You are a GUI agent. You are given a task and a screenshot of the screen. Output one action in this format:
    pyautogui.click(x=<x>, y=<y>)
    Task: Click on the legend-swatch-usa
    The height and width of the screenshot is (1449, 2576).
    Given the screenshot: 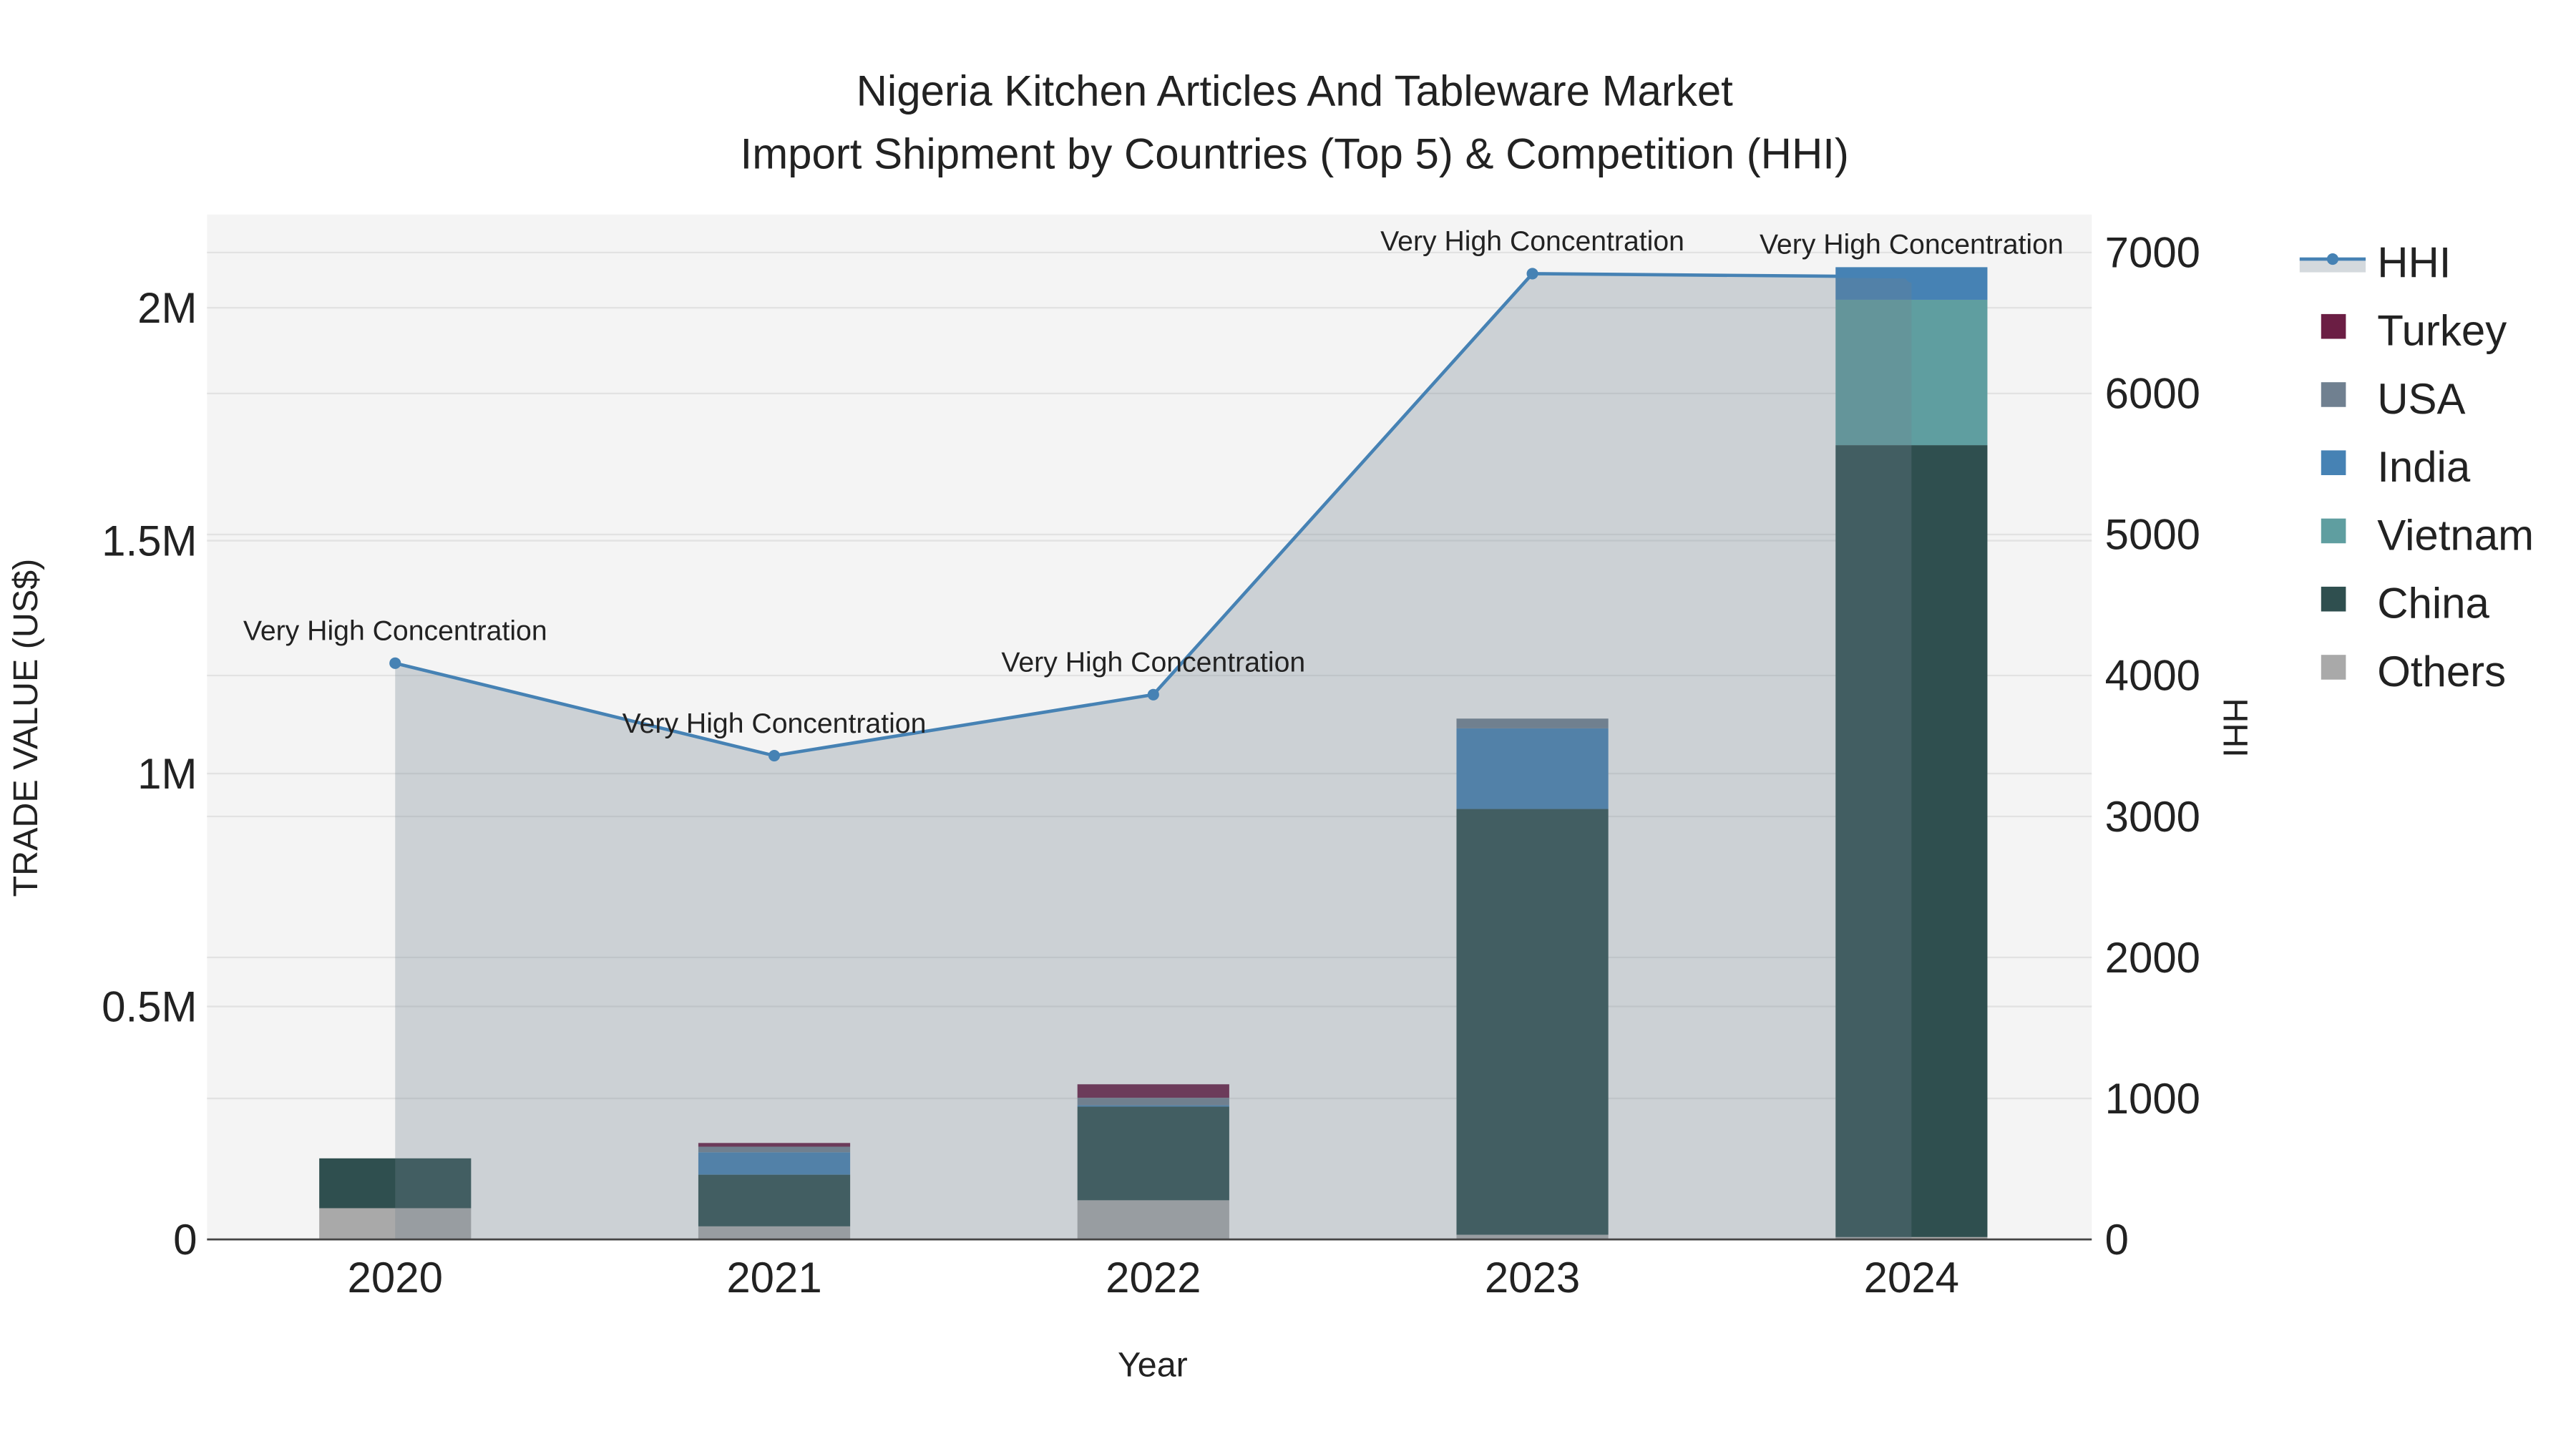 What is the action you would take?
    pyautogui.click(x=2333, y=394)
    